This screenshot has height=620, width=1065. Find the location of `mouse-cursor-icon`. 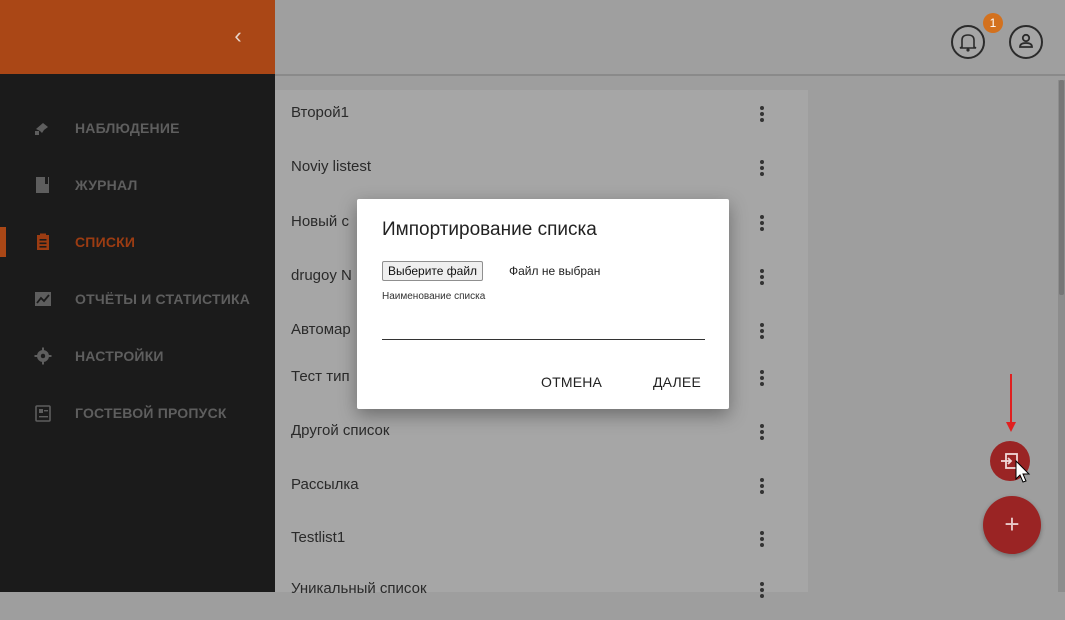

mouse-cursor-icon is located at coordinates (1023, 471).